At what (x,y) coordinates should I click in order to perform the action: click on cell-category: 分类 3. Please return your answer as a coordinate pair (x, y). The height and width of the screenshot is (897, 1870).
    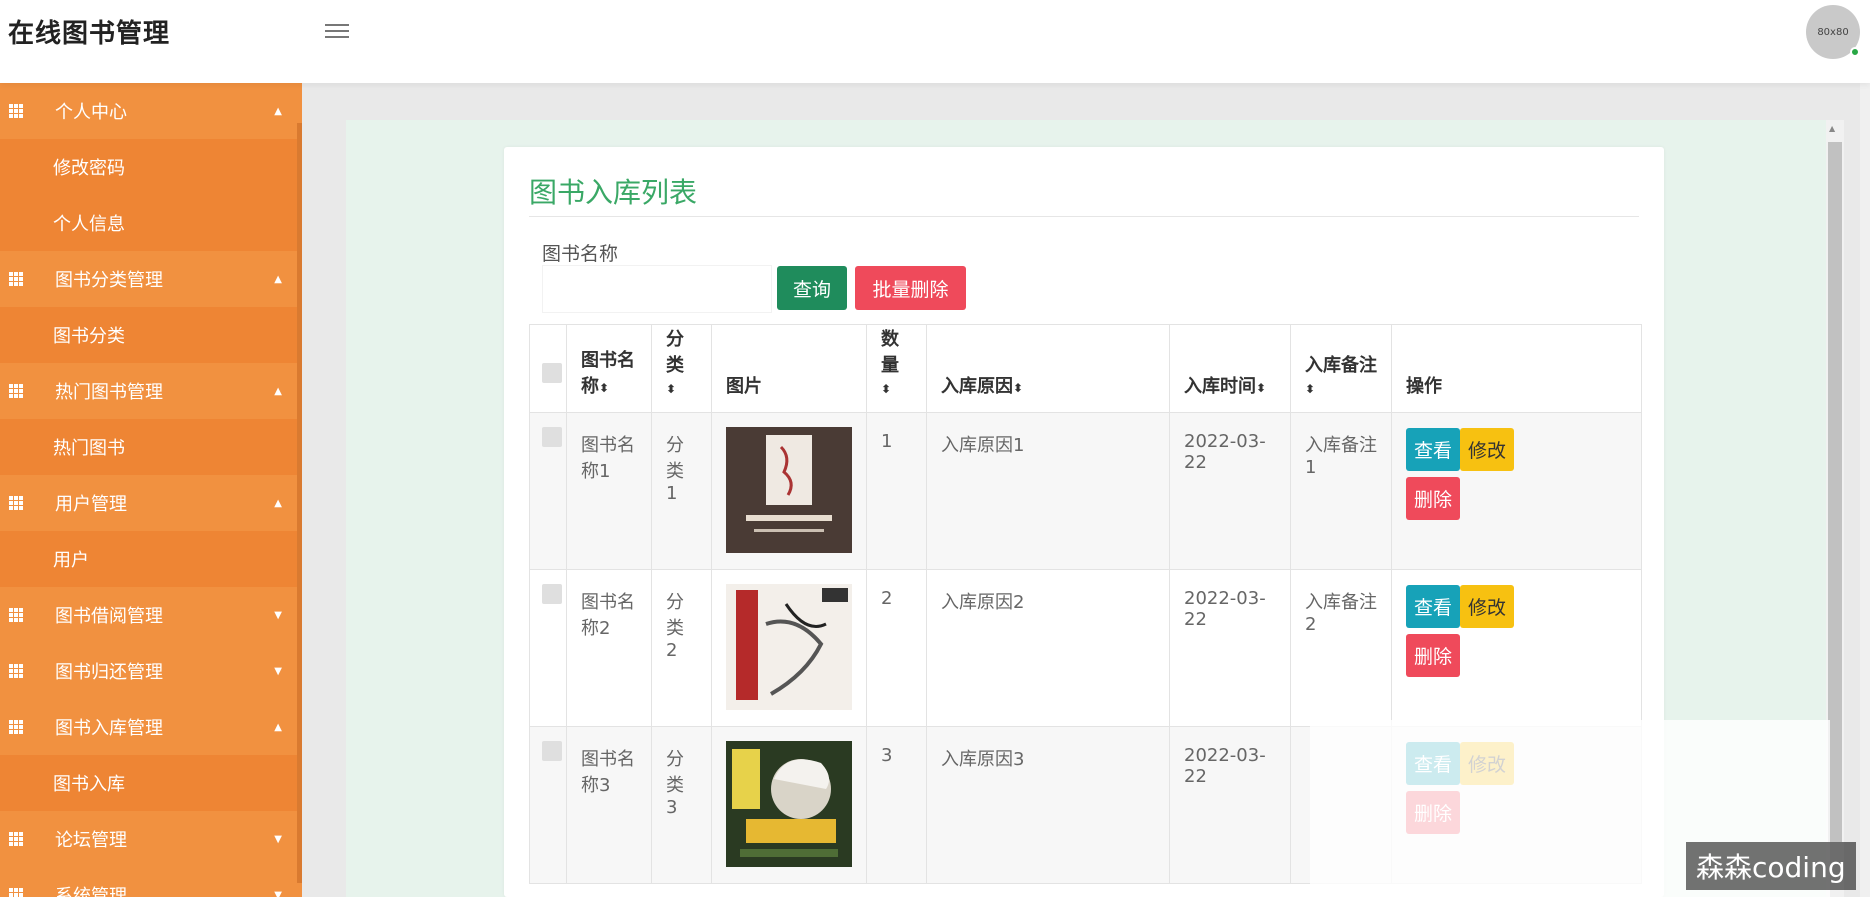
    Looking at the image, I should click on (681, 805).